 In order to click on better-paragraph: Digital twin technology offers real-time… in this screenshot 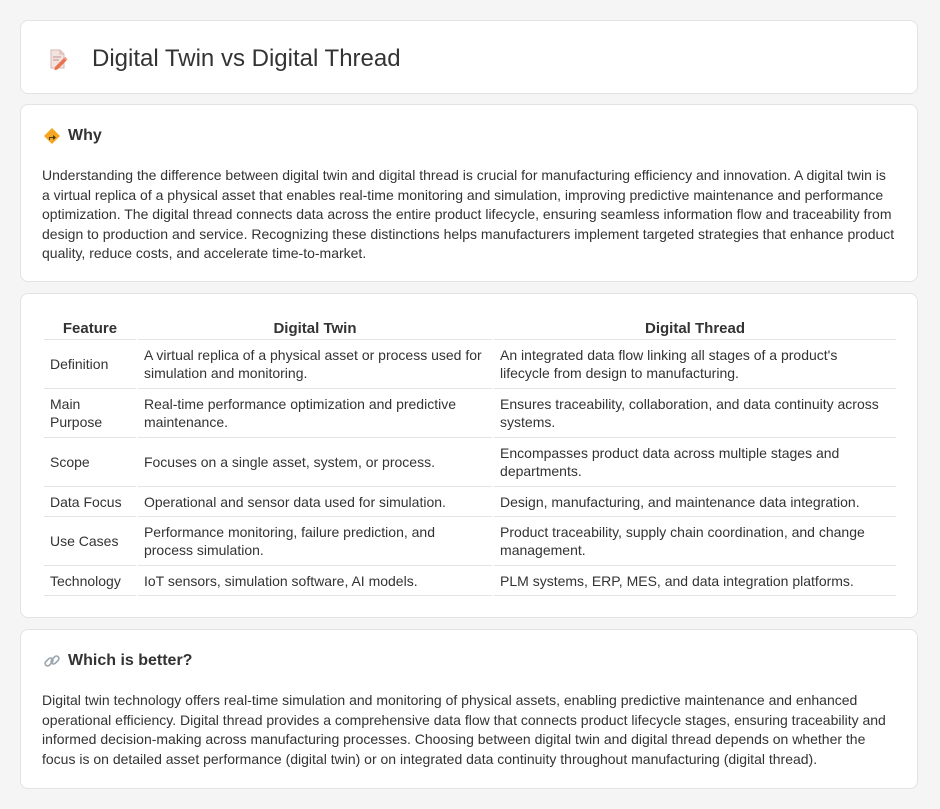, I will do `click(464, 729)`.